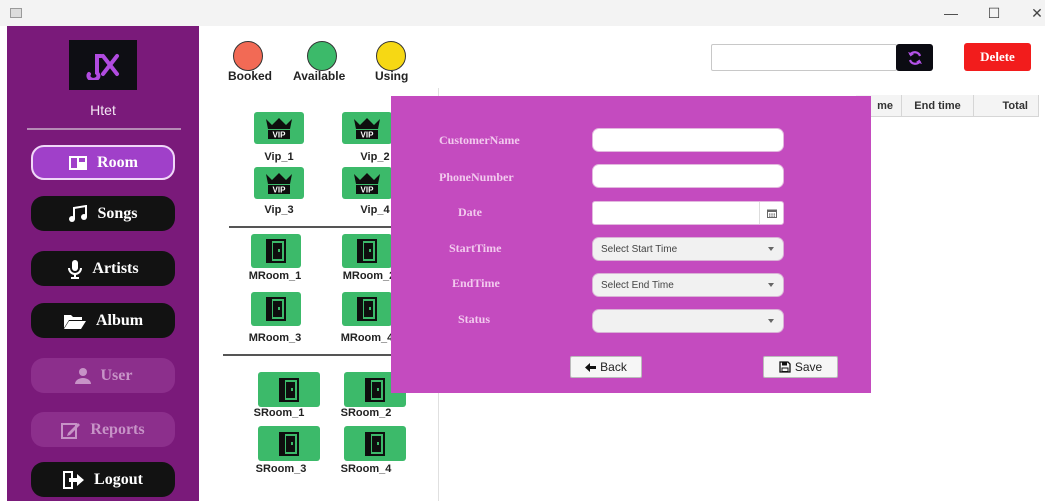  I want to click on sidebar-item-label: Album, so click(119, 320).